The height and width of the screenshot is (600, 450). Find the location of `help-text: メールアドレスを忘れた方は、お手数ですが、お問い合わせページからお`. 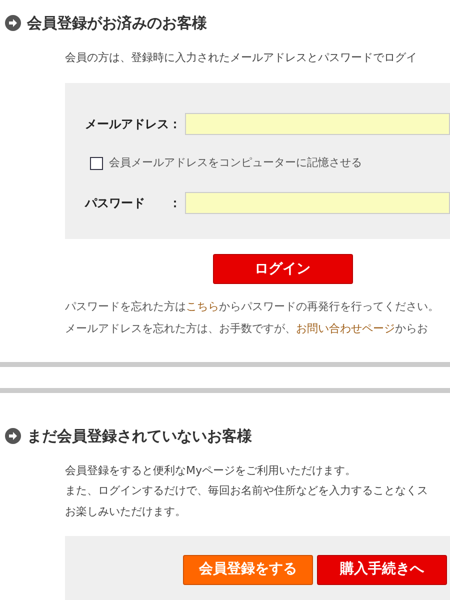

help-text: メールアドレスを忘れた方は、お手数ですが、お問い合わせページからお is located at coordinates (247, 328).